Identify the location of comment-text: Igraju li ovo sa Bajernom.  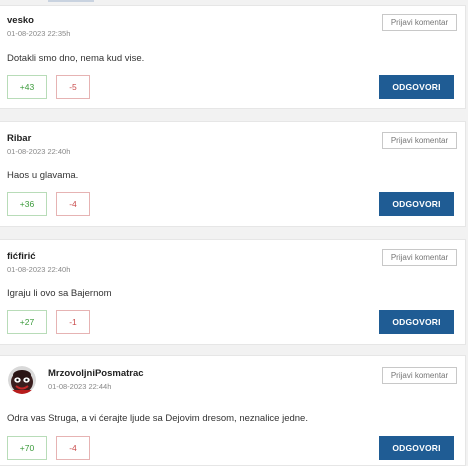
(59, 293).